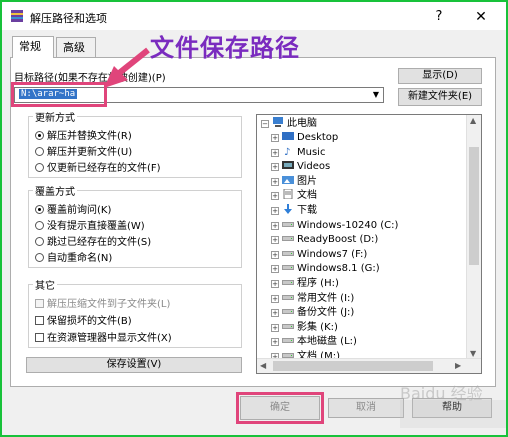 The image size is (508, 437). Describe the element at coordinates (127, 67) in the screenshot. I see `annotation-arrow-icon` at that location.